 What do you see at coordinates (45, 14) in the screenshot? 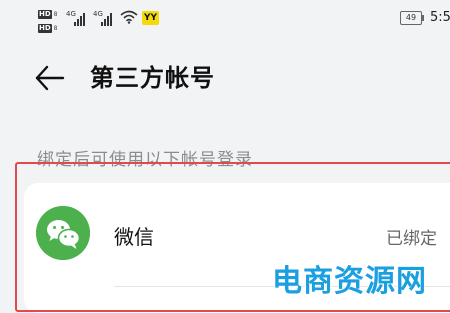
I see `hd-badge-1: HD` at bounding box center [45, 14].